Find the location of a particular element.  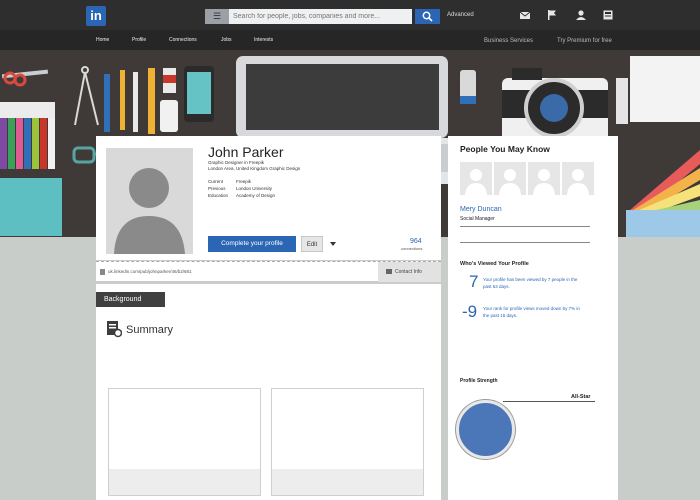

glue-icon is located at coordinates (169, 116).